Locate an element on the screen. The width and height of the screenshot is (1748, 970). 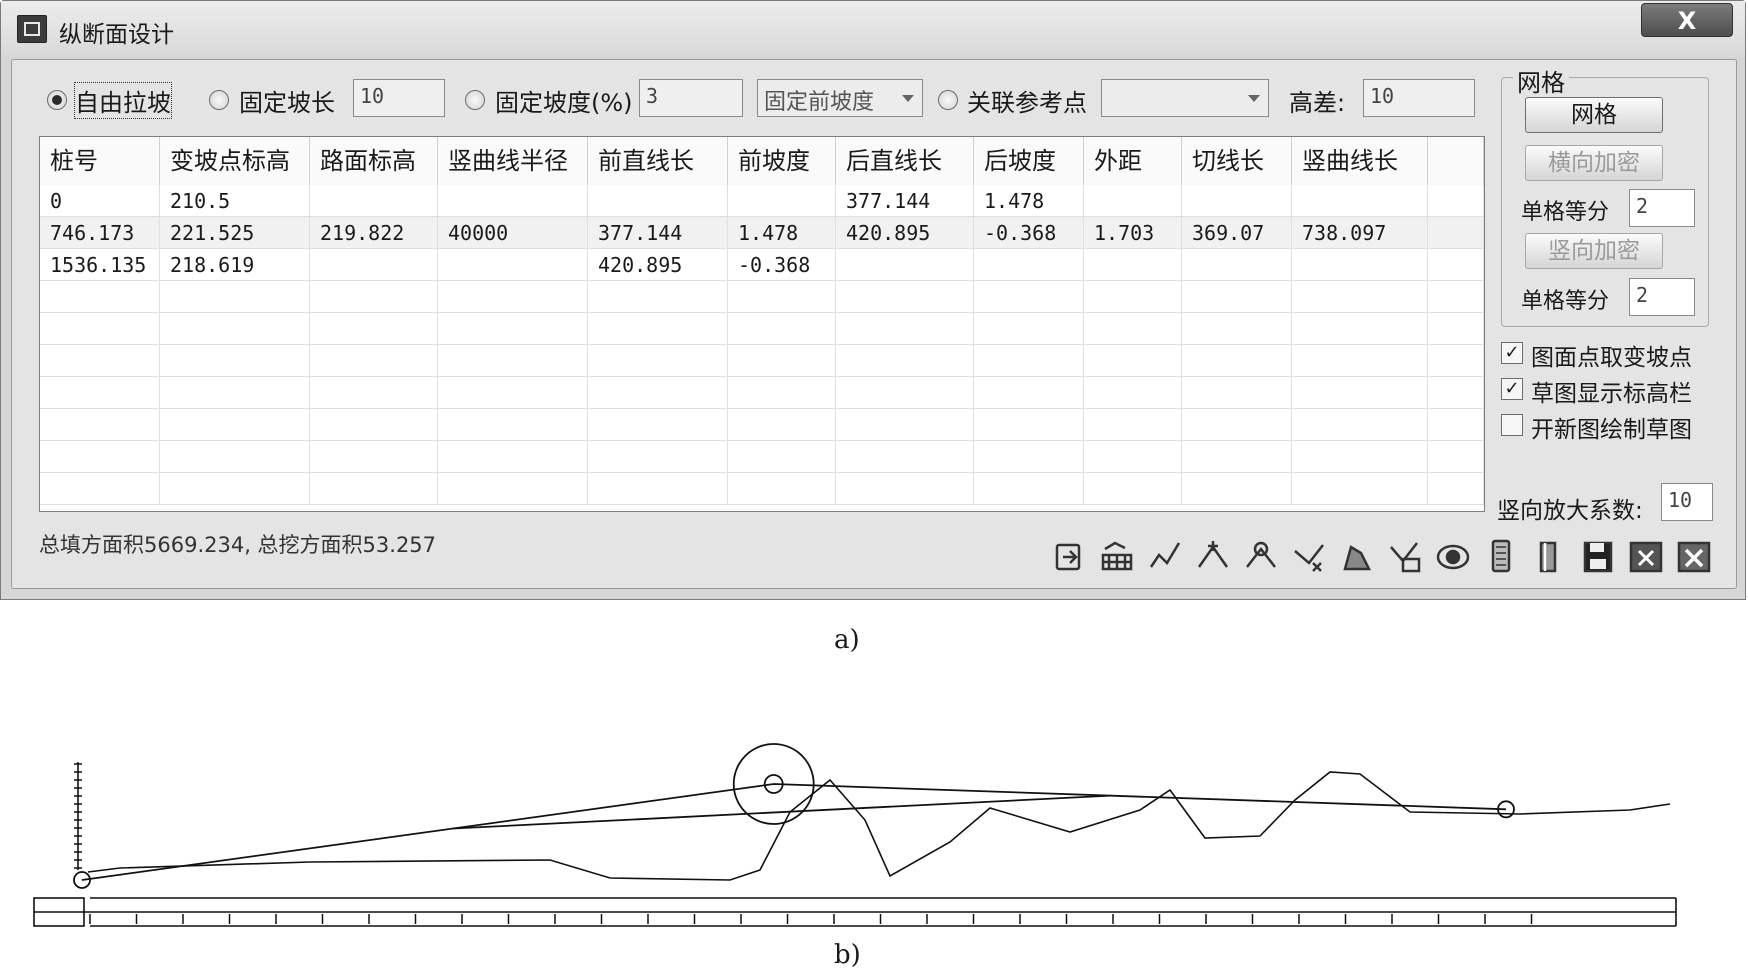
column-header: 竖曲线半径 is located at coordinates (513, 161).